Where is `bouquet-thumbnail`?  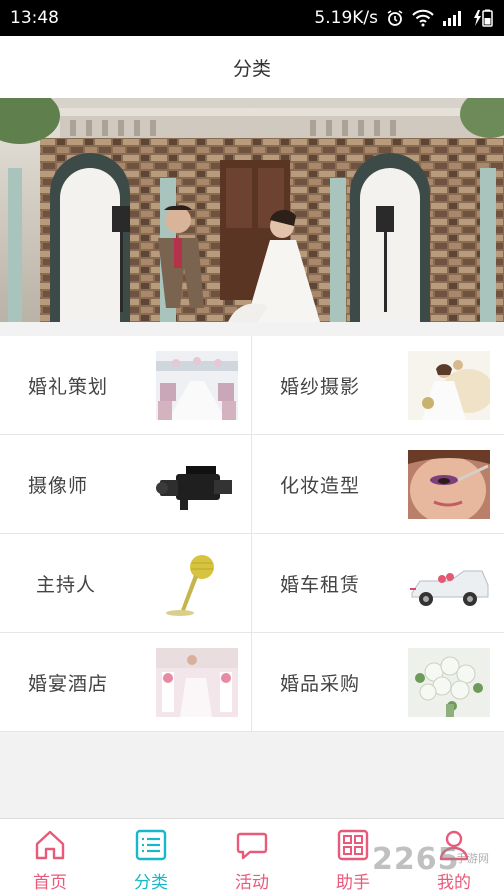 bouquet-thumbnail is located at coordinates (449, 682).